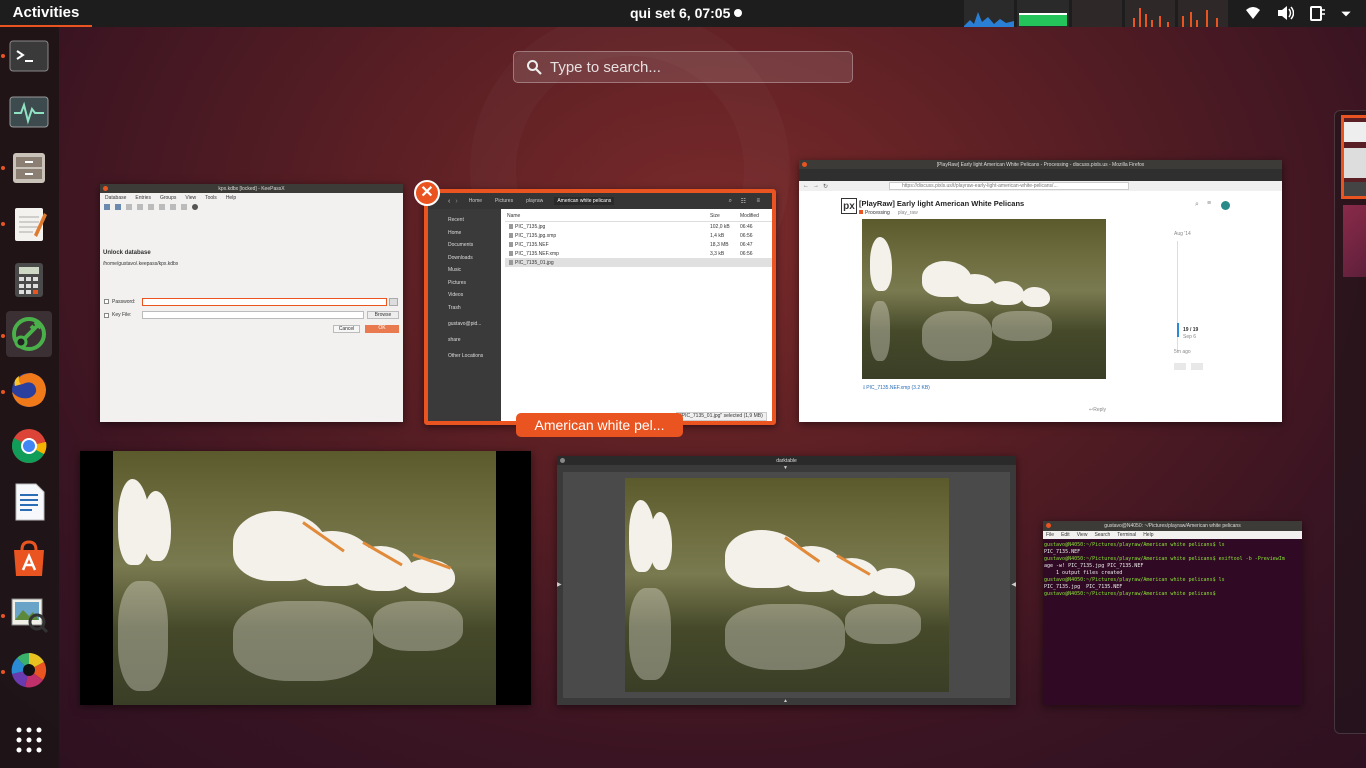 This screenshot has height=768, width=1366. Describe the element at coordinates (383, 315) in the screenshot. I see `browse-button: Browse` at that location.